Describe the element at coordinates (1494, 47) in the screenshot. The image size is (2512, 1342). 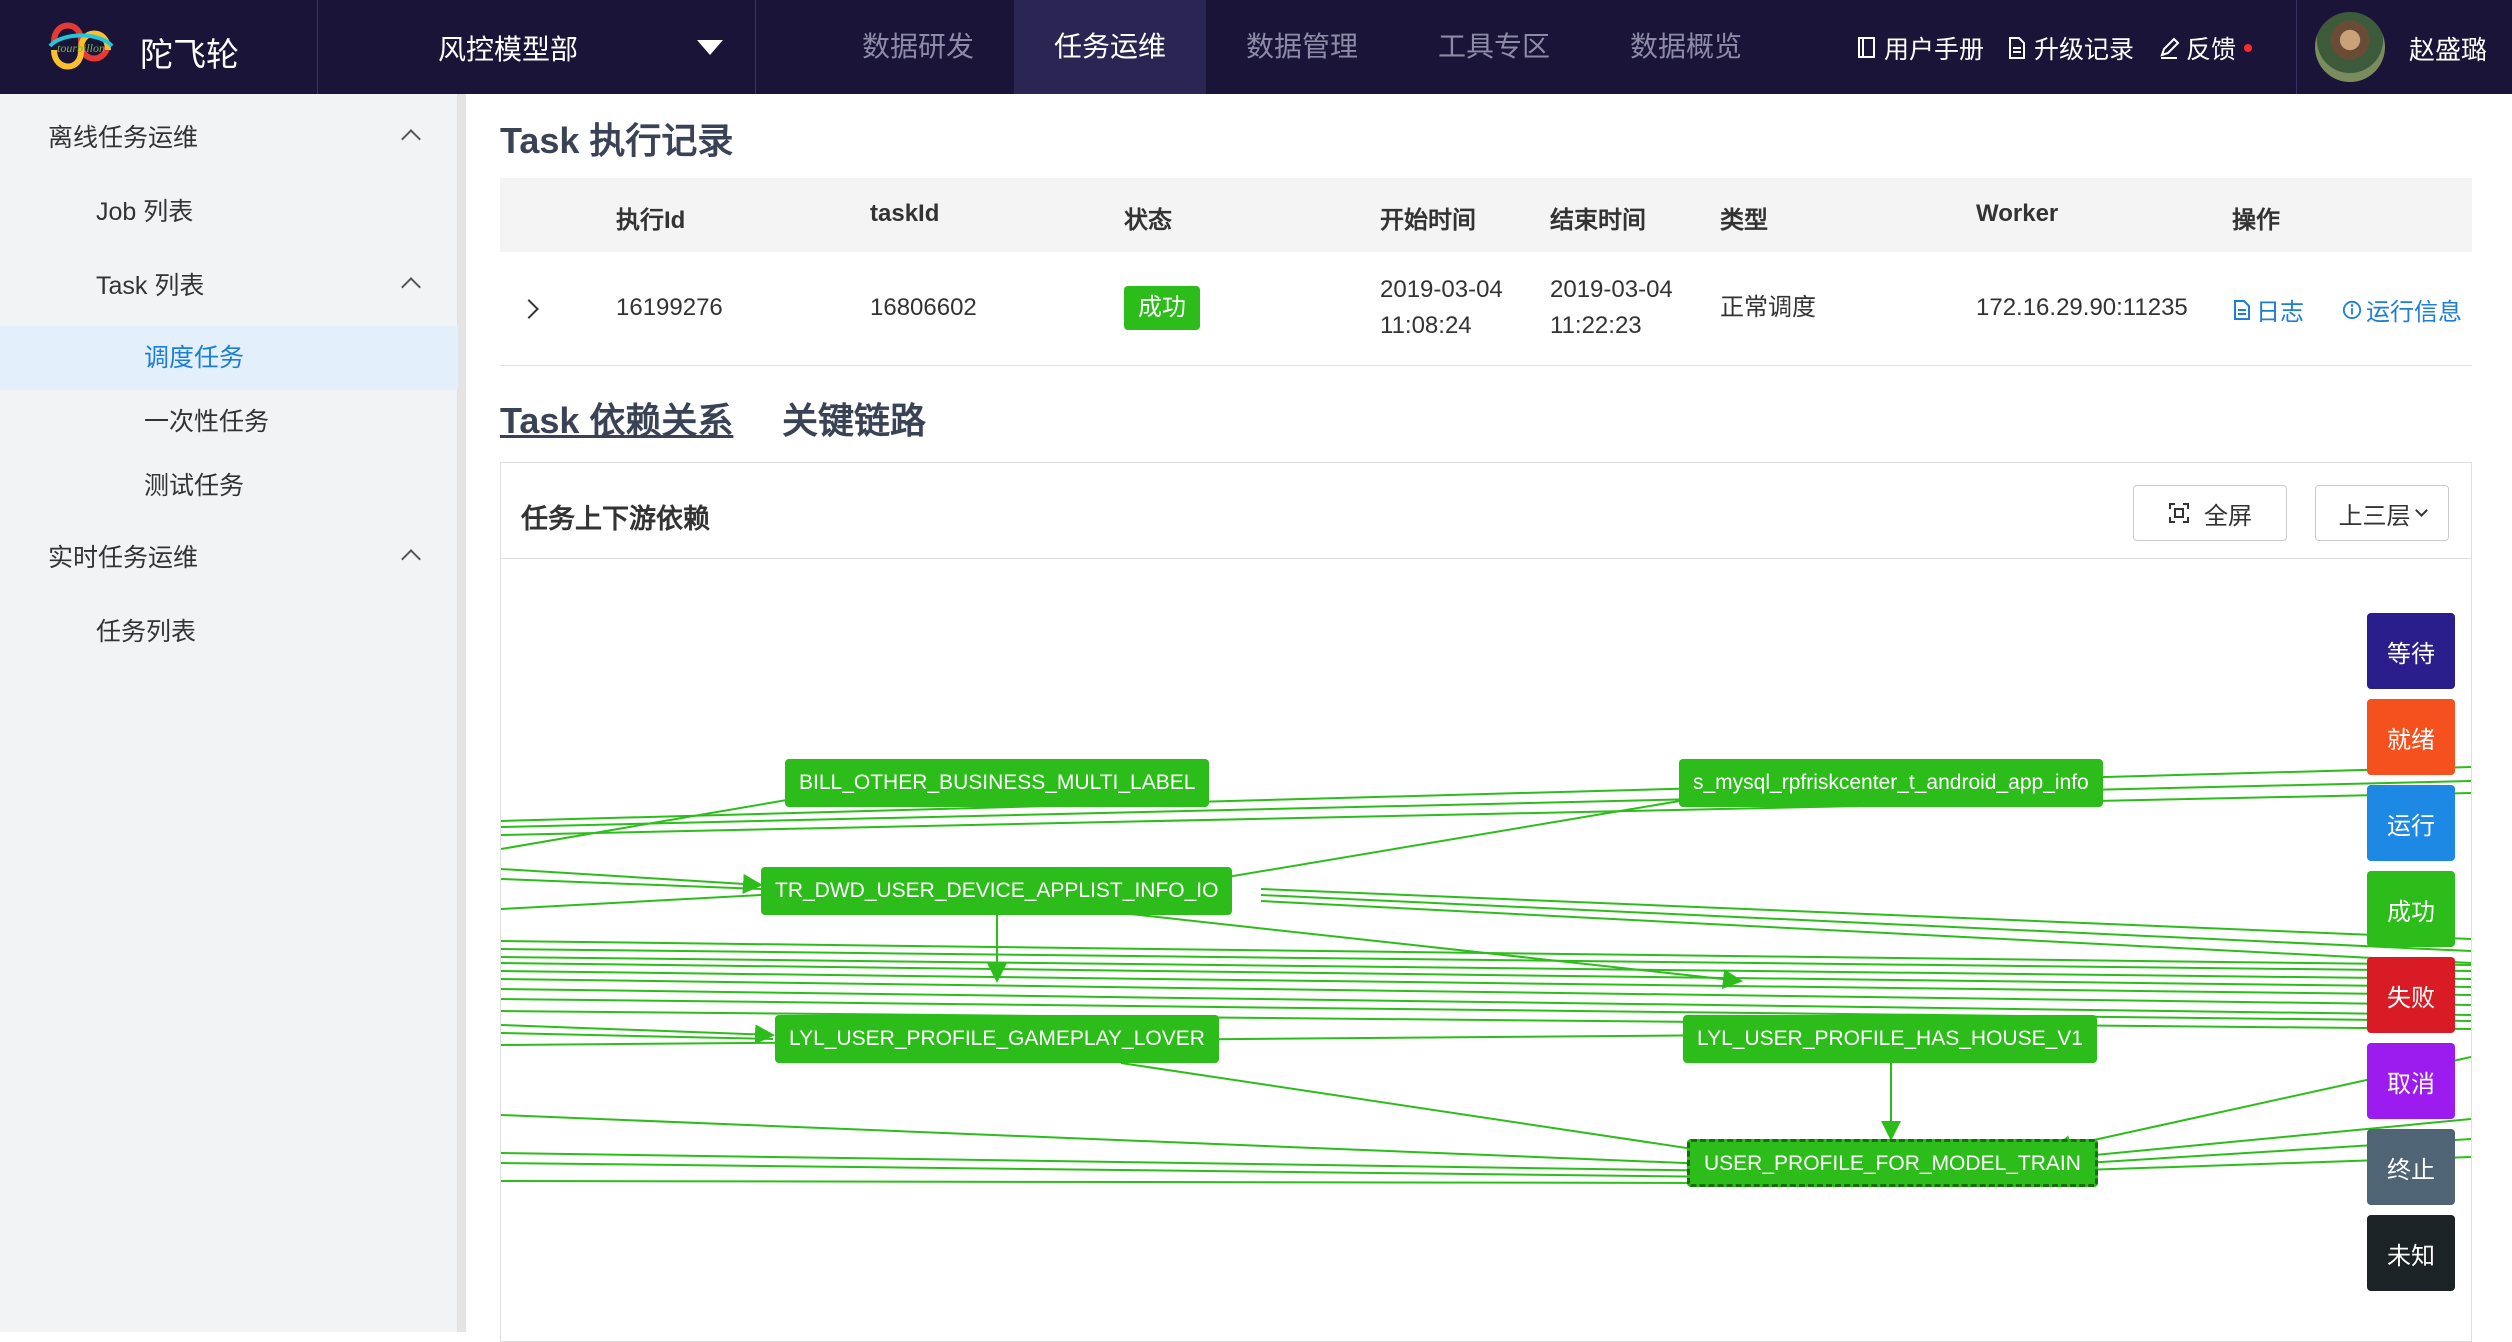
I see `nav-tools: 工具专区` at that location.